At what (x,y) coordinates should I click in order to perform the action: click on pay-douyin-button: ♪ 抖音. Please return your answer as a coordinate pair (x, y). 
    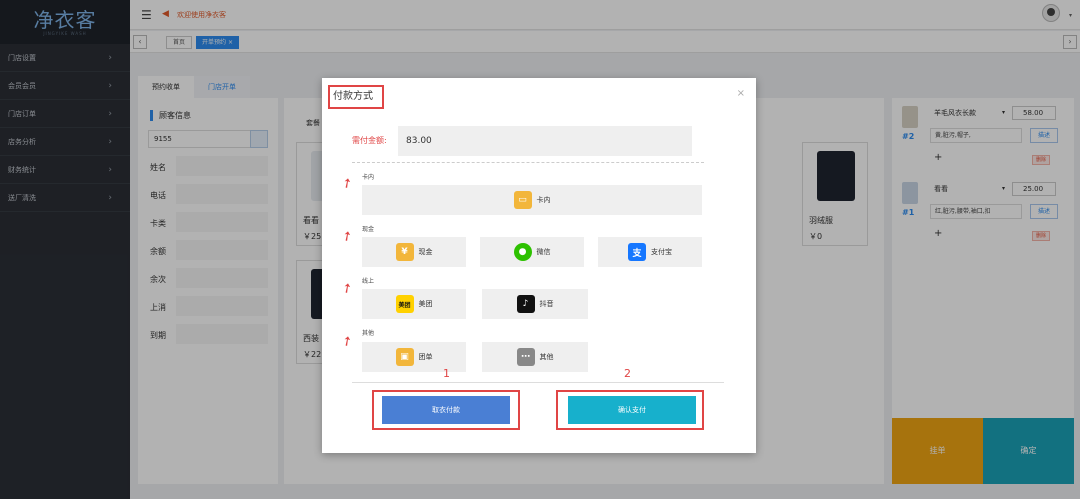
    Looking at the image, I should click on (535, 304).